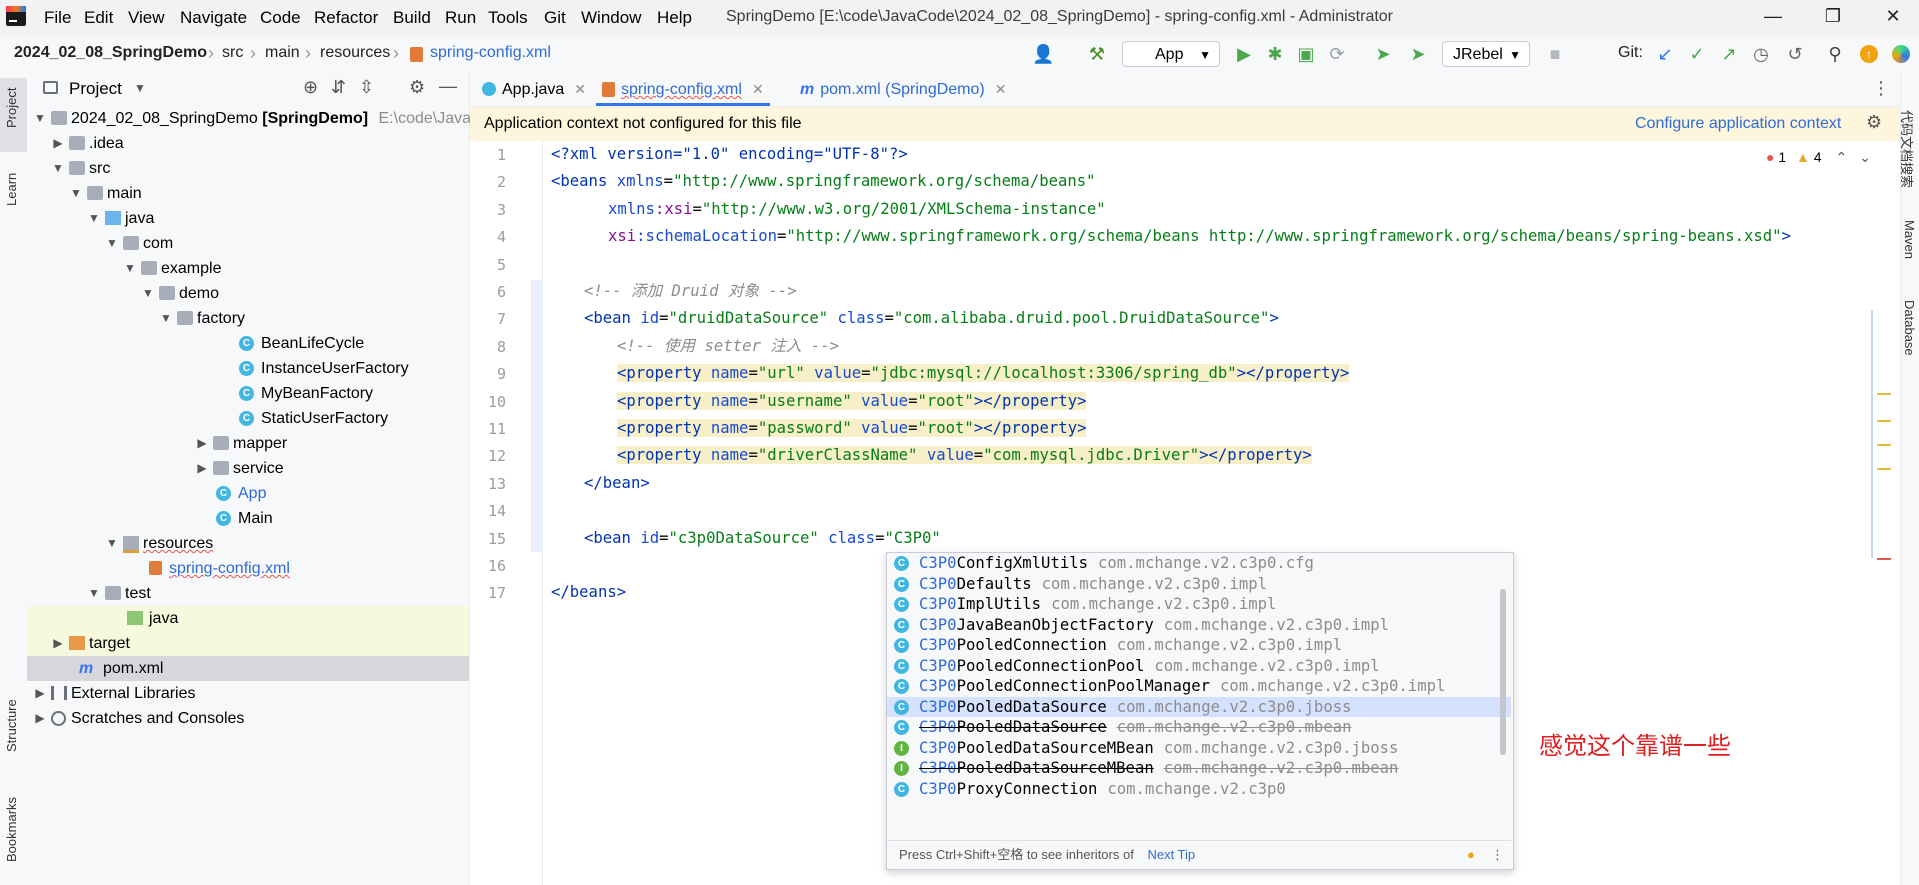 Image resolution: width=1919 pixels, height=885 pixels. What do you see at coordinates (248, 343) in the screenshot?
I see `tree-item-class: C BeanLifeCycle` at bounding box center [248, 343].